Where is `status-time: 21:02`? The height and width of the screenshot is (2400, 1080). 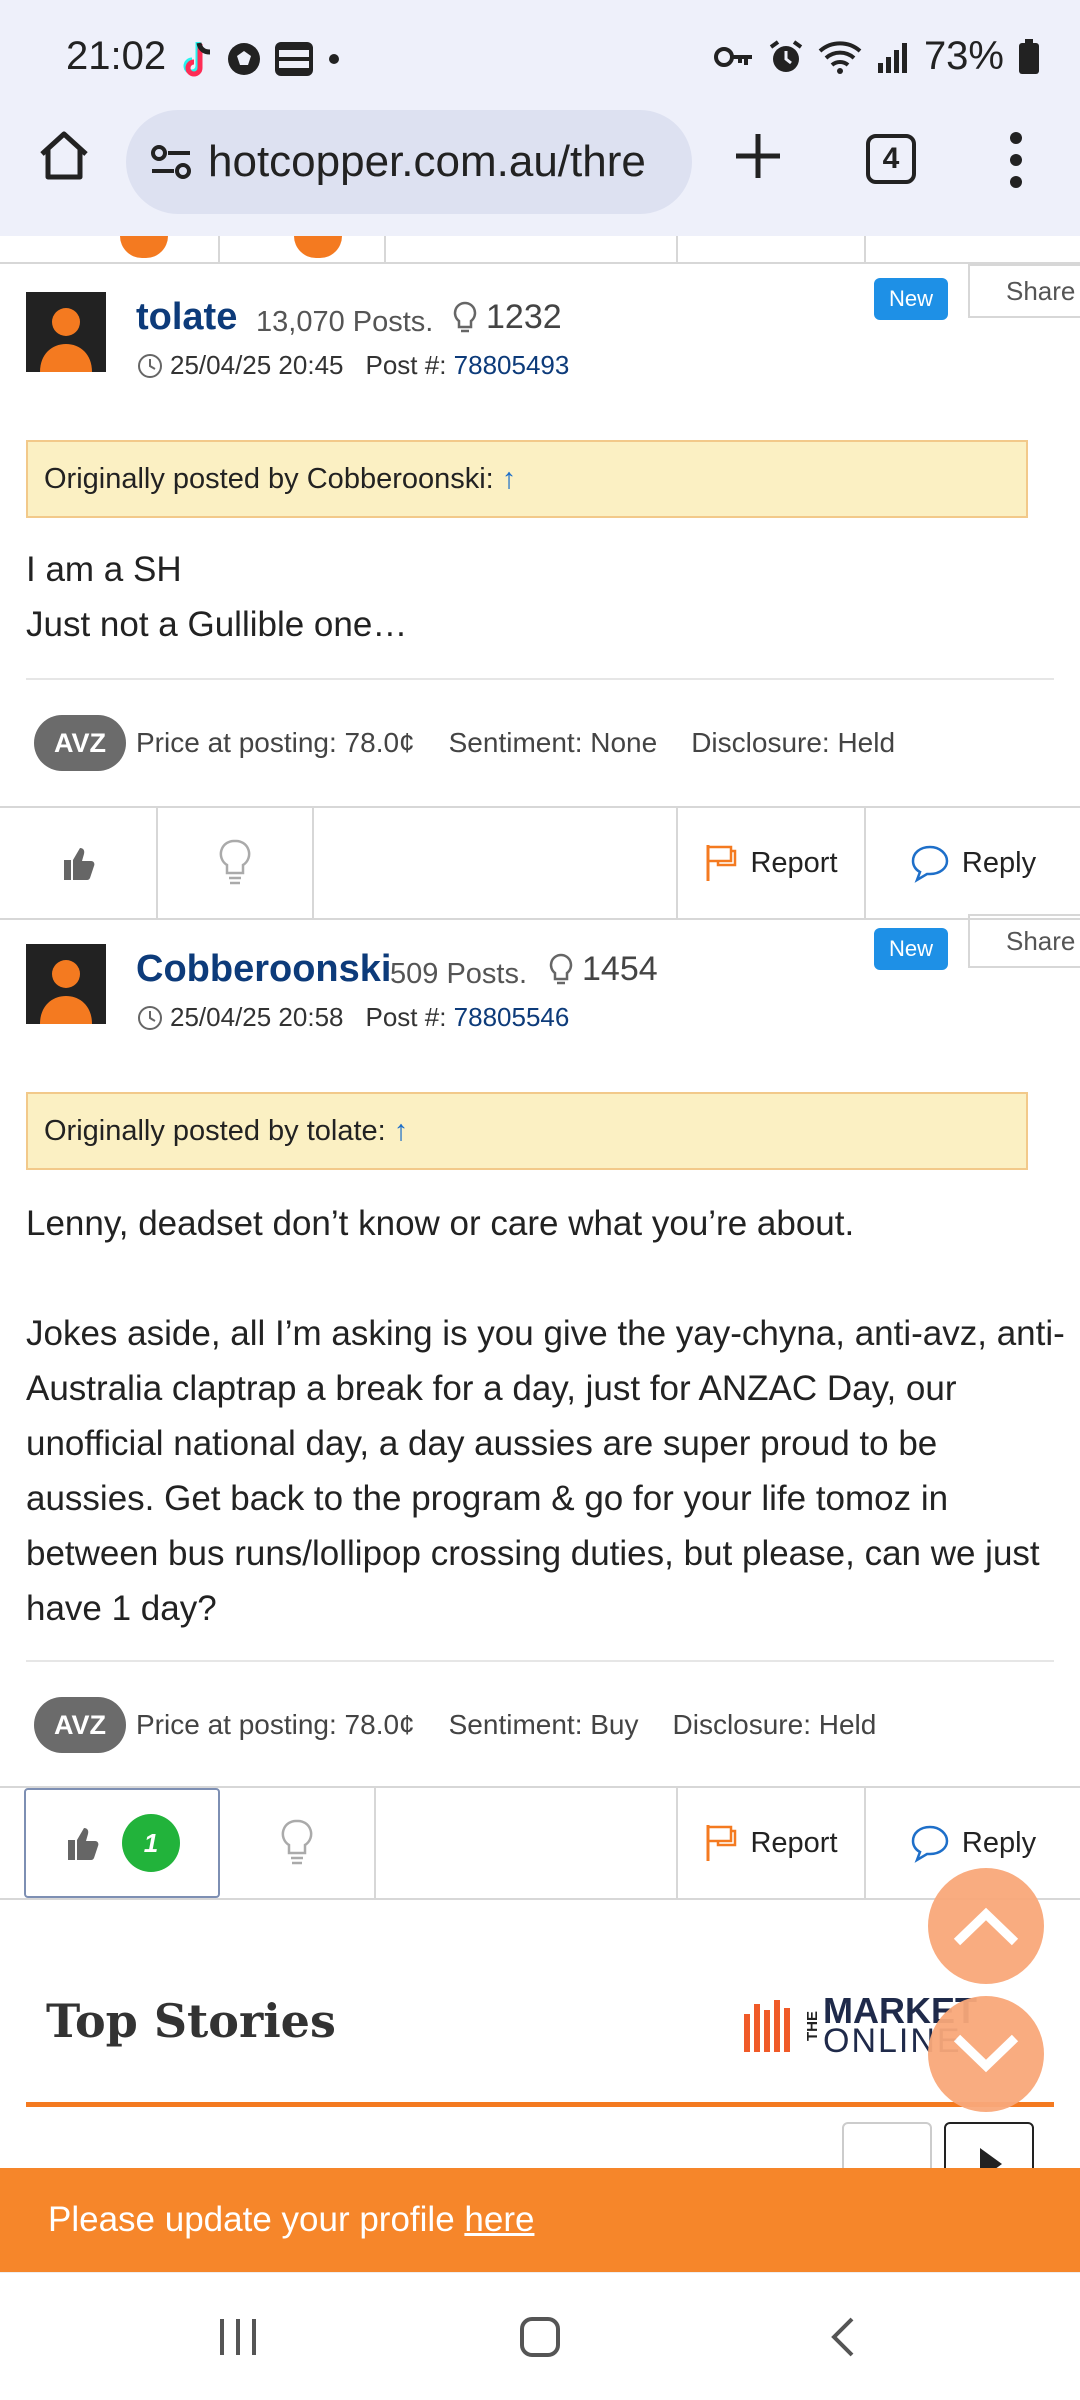 status-time: 21:02 is located at coordinates (116, 56).